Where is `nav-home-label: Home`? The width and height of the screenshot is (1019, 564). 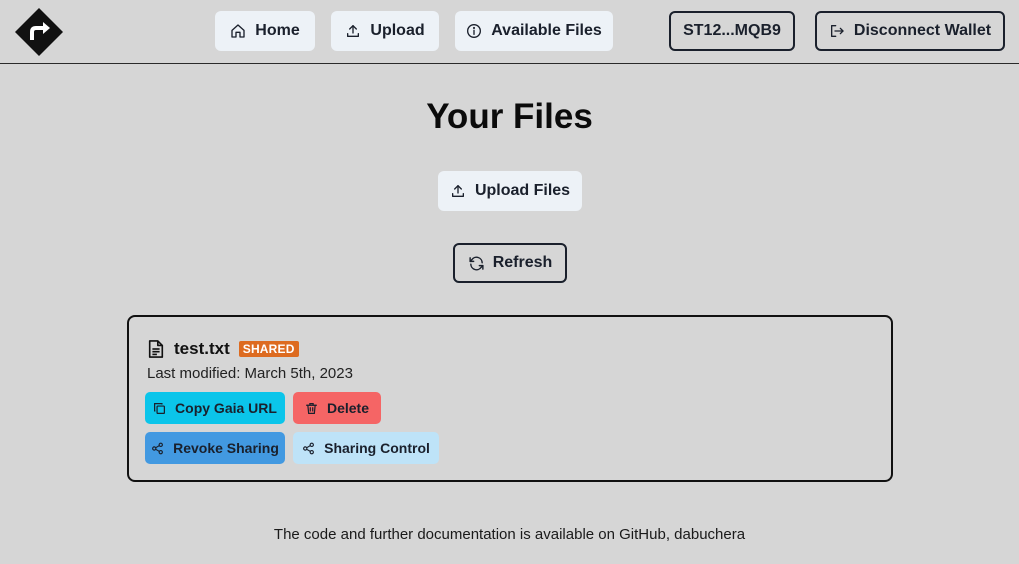 nav-home-label: Home is located at coordinates (277, 30).